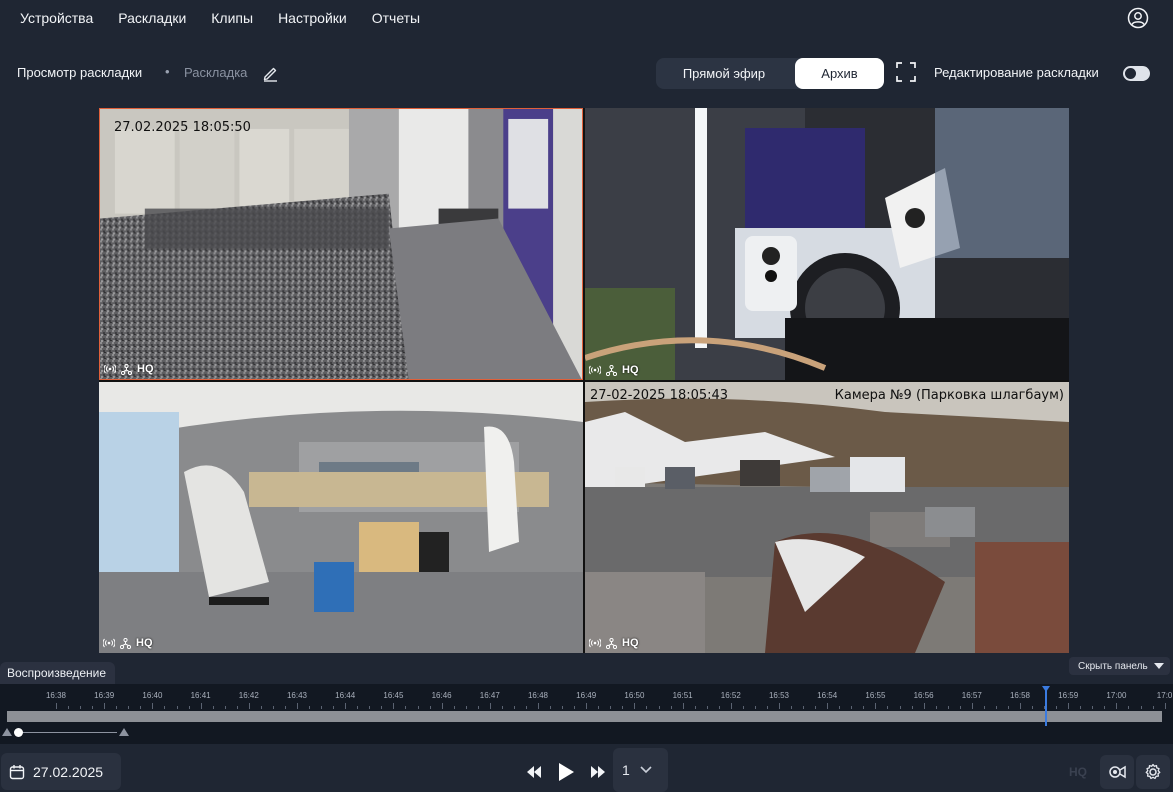 This screenshot has height=792, width=1173. I want to click on fullscreen-icon, so click(906, 72).